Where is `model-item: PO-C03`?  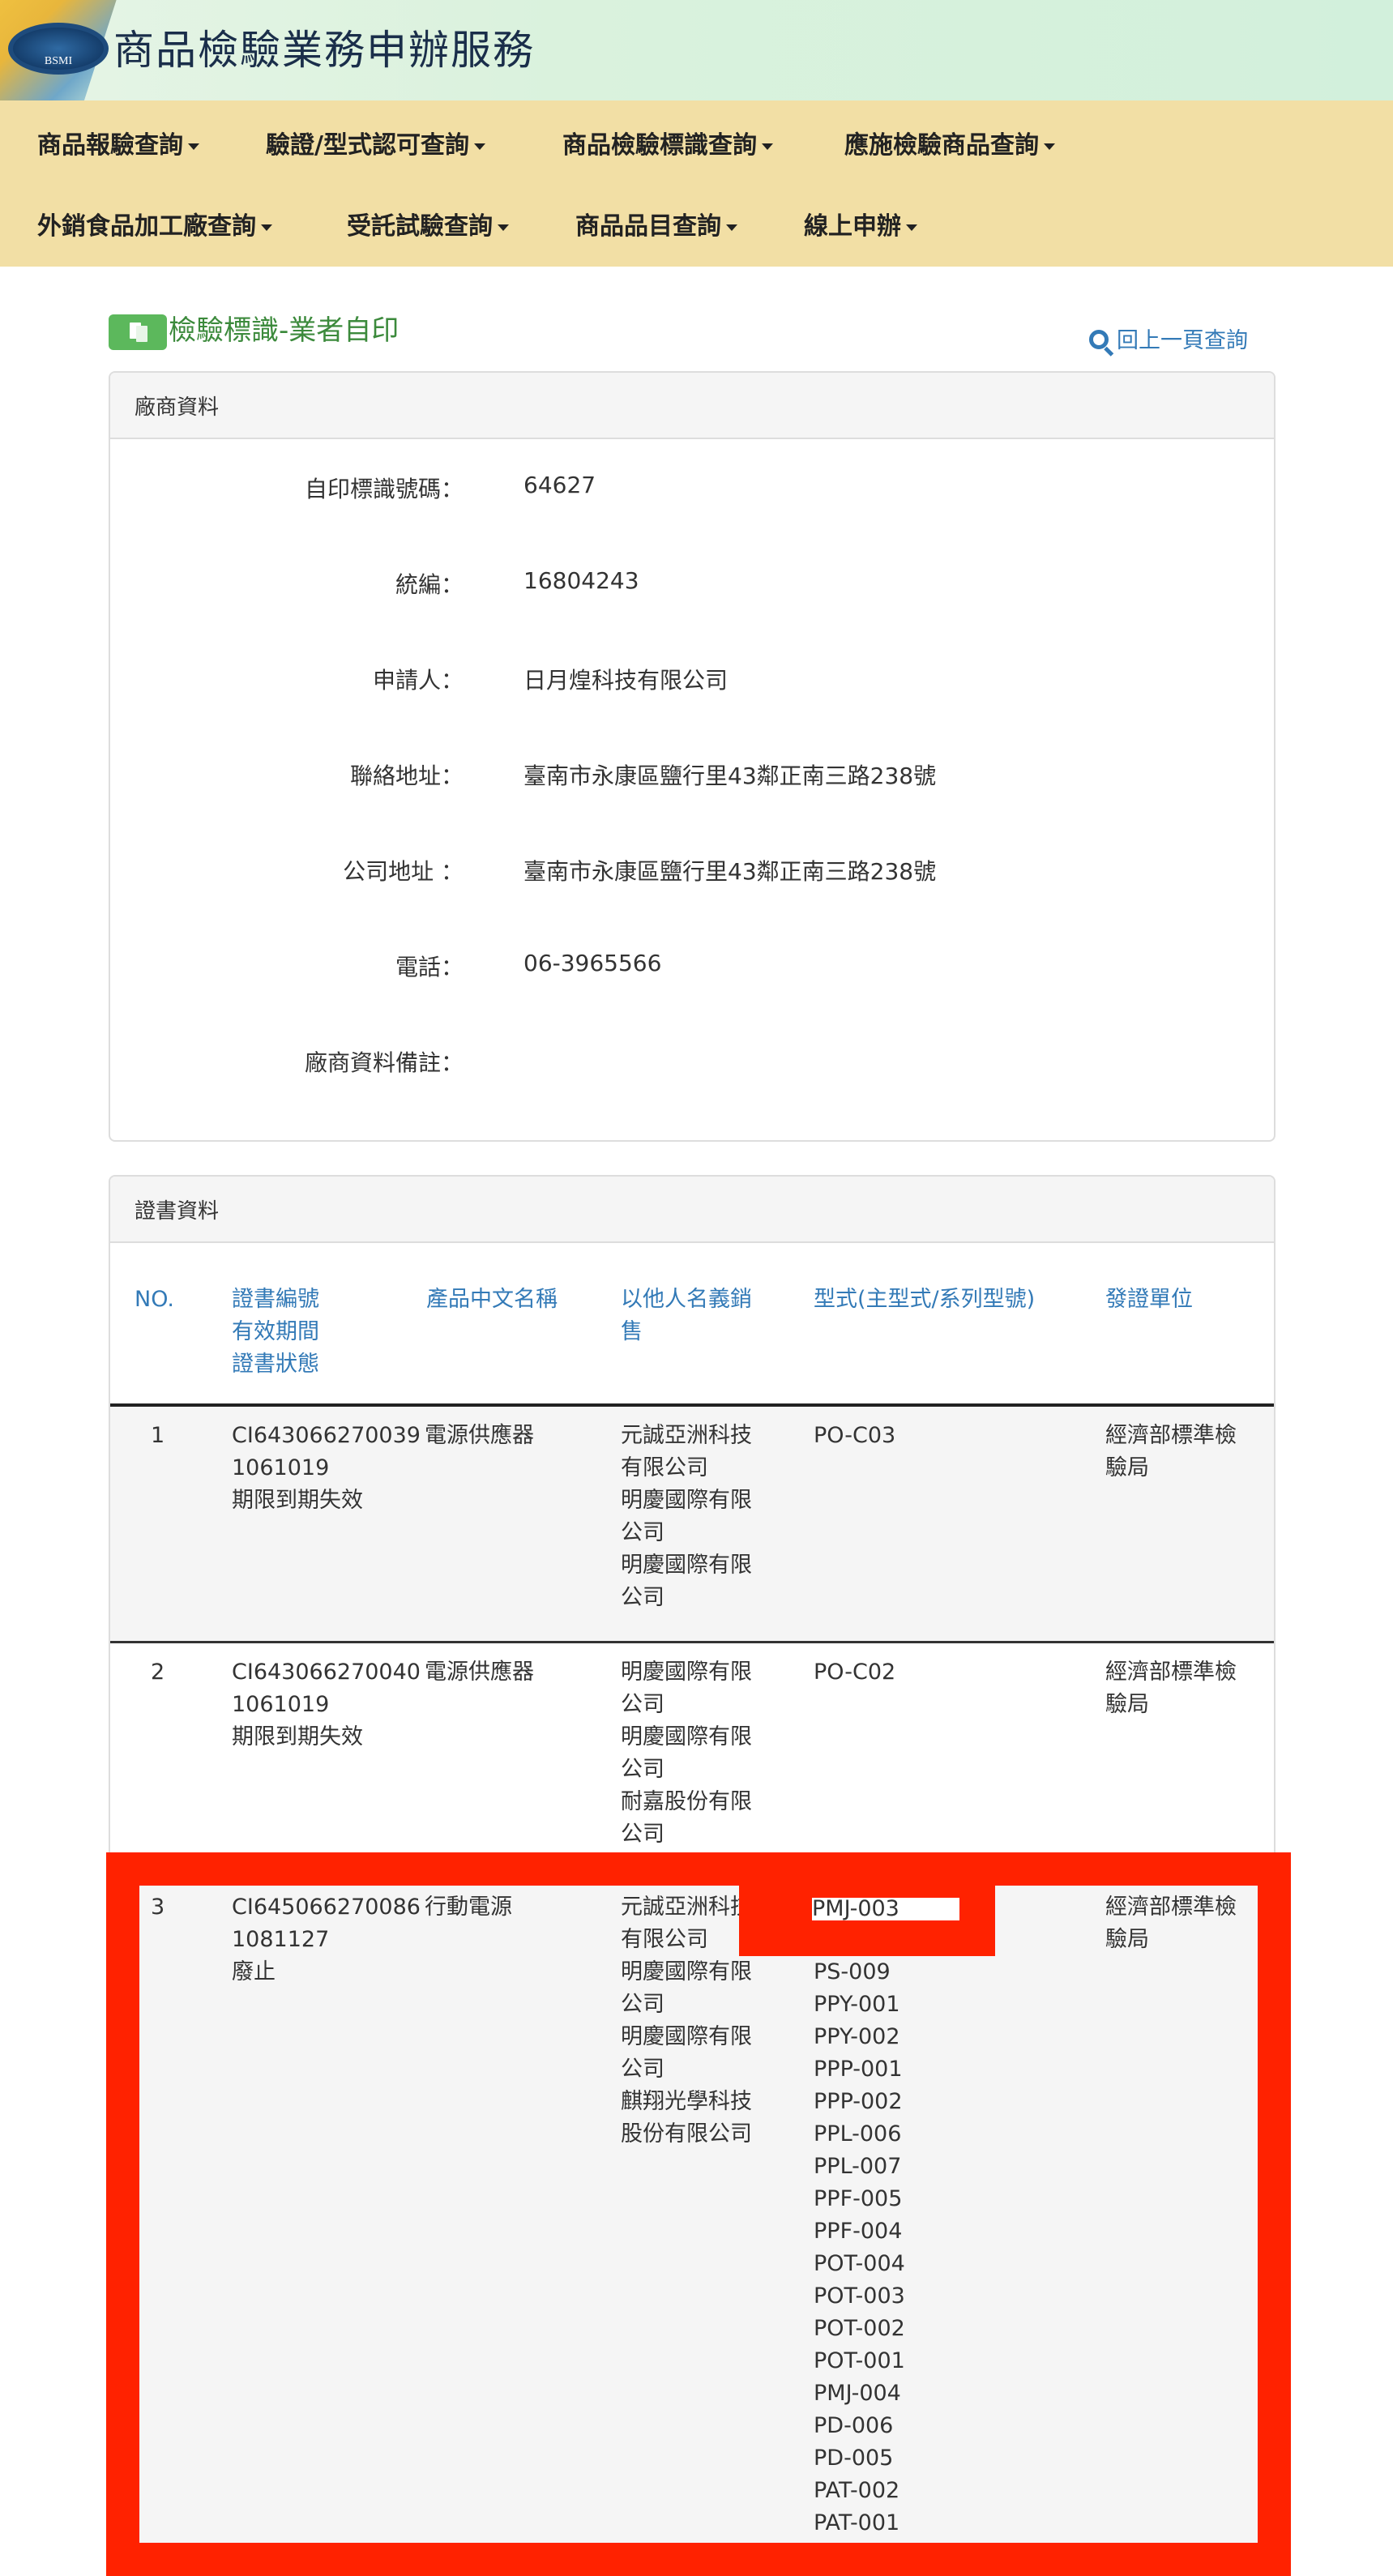
model-item: PO-C03 is located at coordinates (855, 1435).